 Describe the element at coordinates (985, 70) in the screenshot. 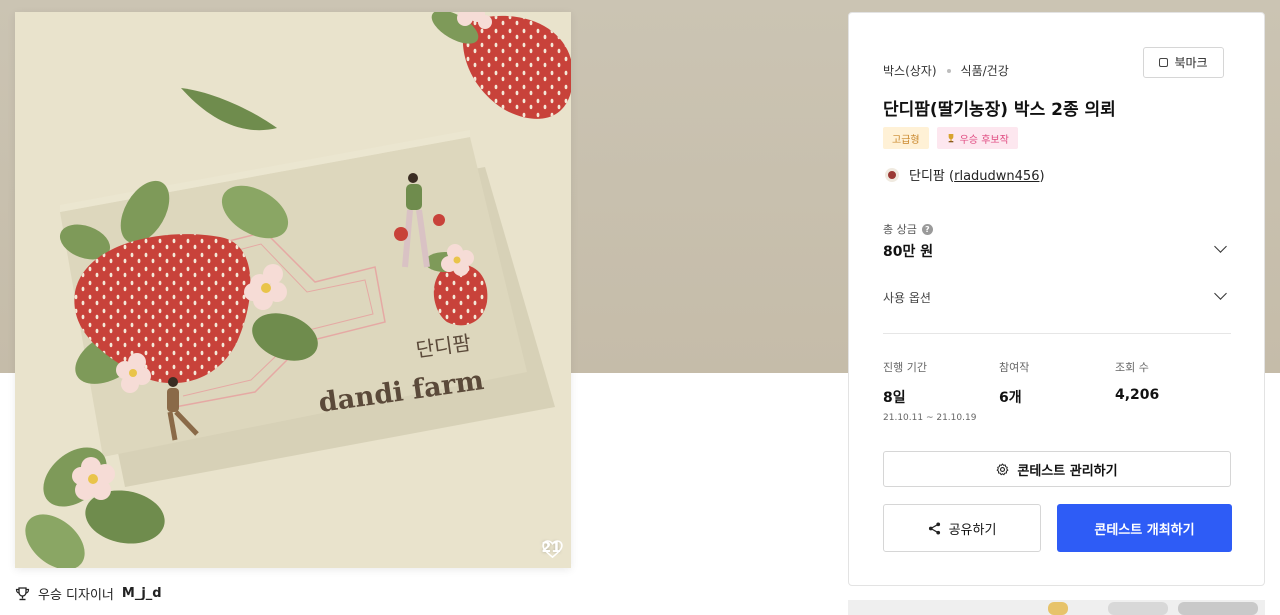

I see `breadcrumb-subcategory: 식품/건강` at that location.